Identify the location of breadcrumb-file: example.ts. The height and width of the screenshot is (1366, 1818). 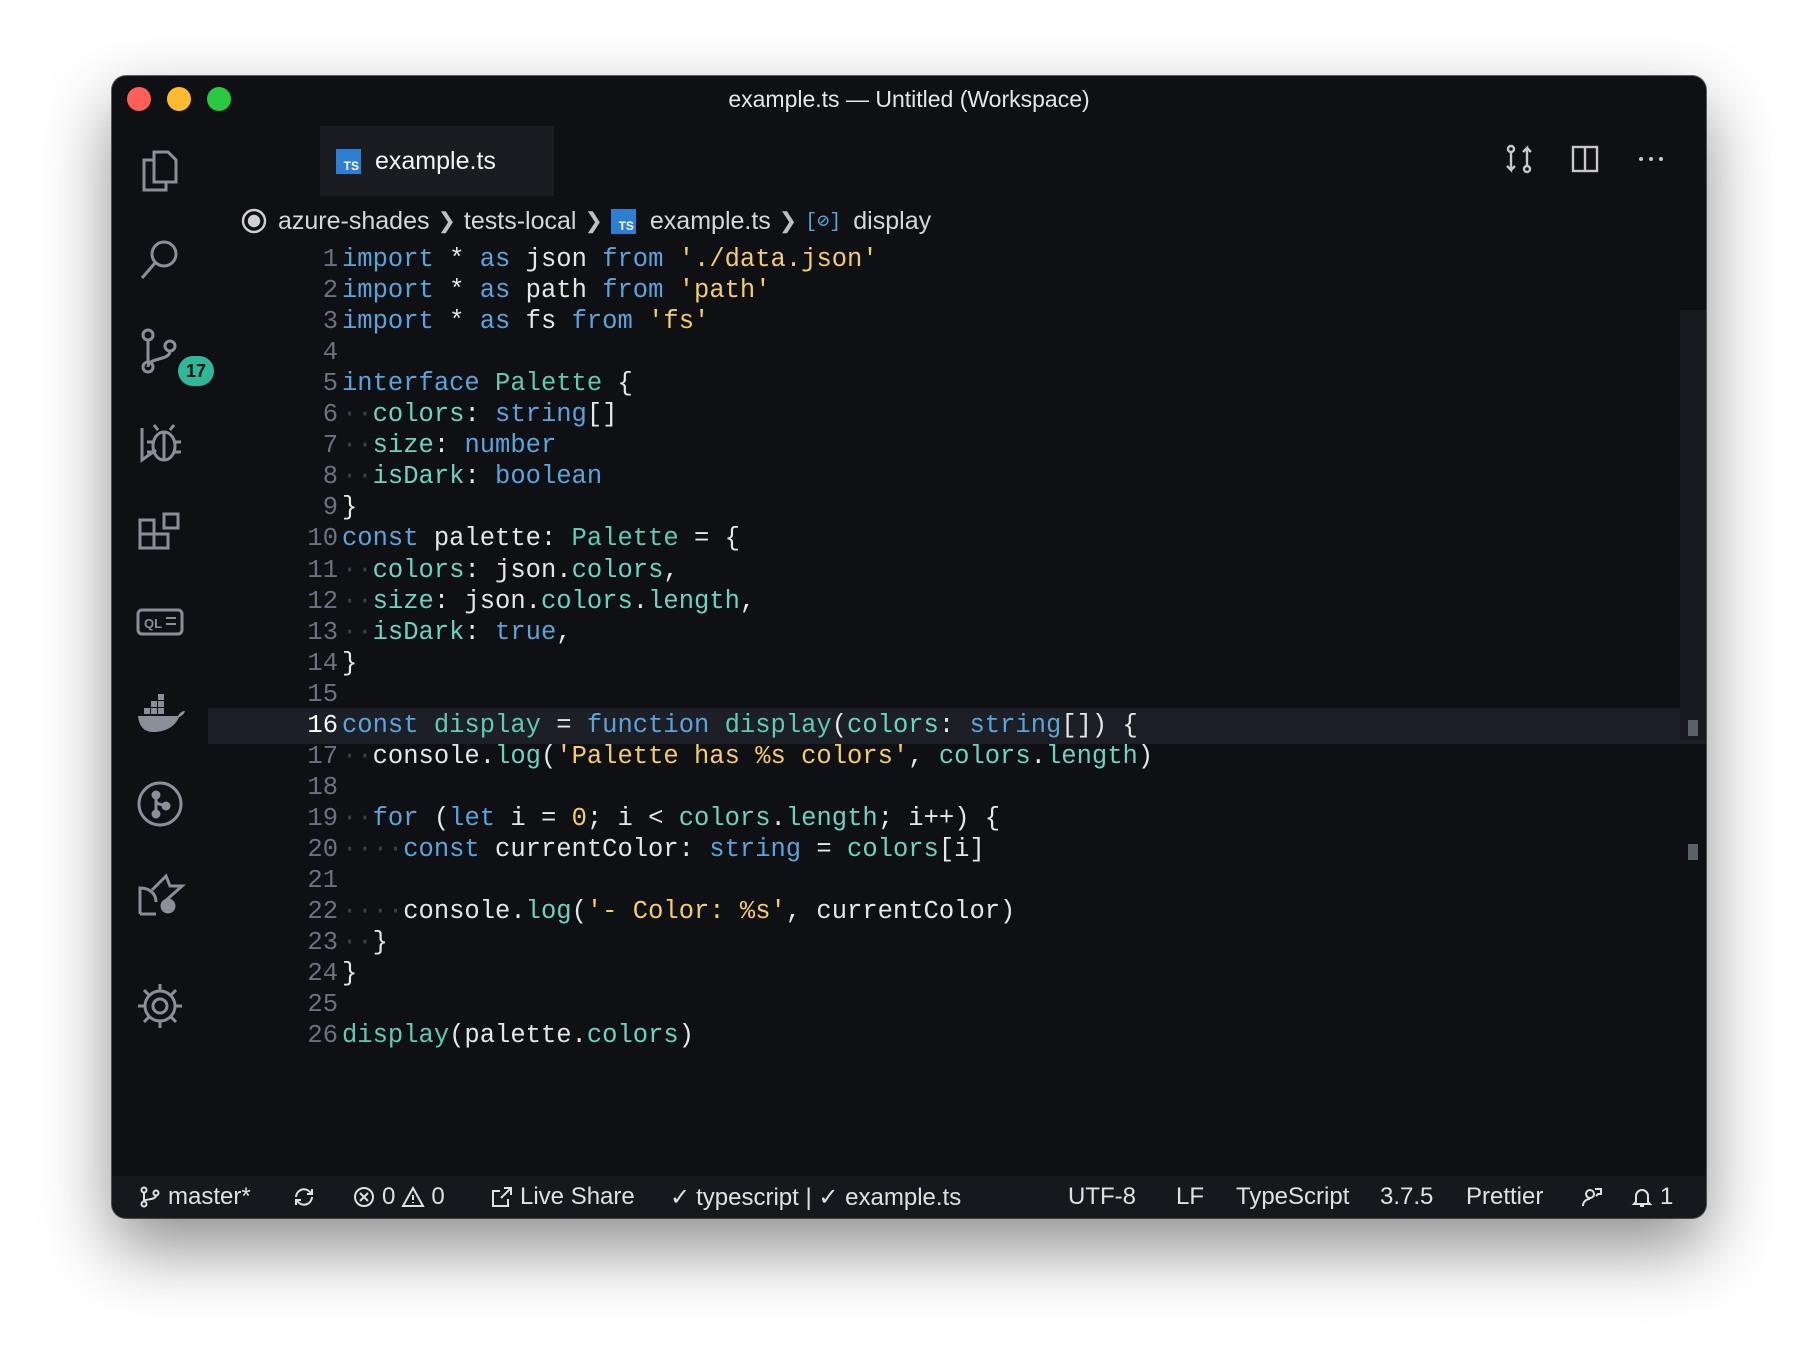
(710, 221).